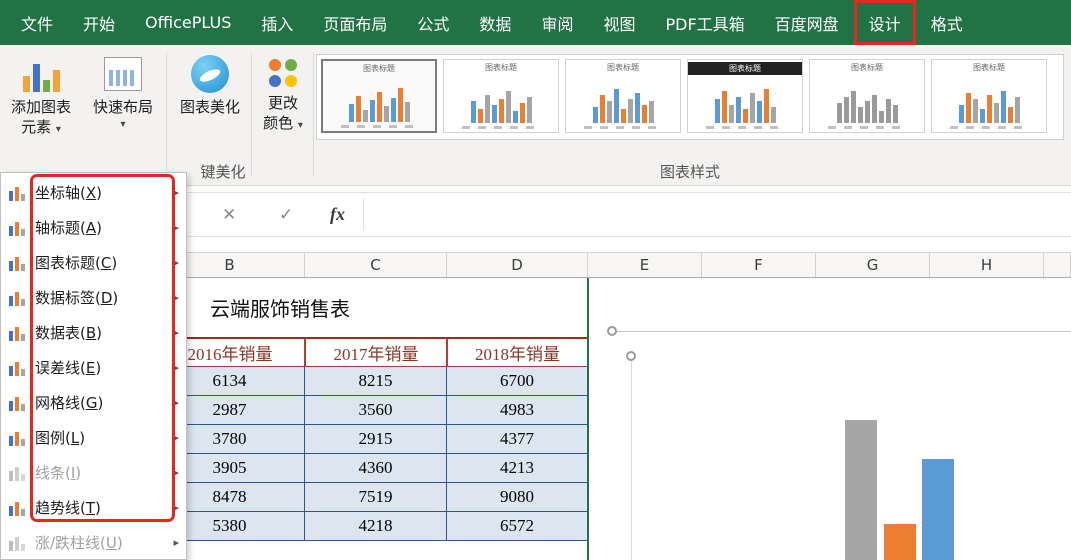  What do you see at coordinates (376, 497) in the screenshot?
I see `table-cell: 7519` at bounding box center [376, 497].